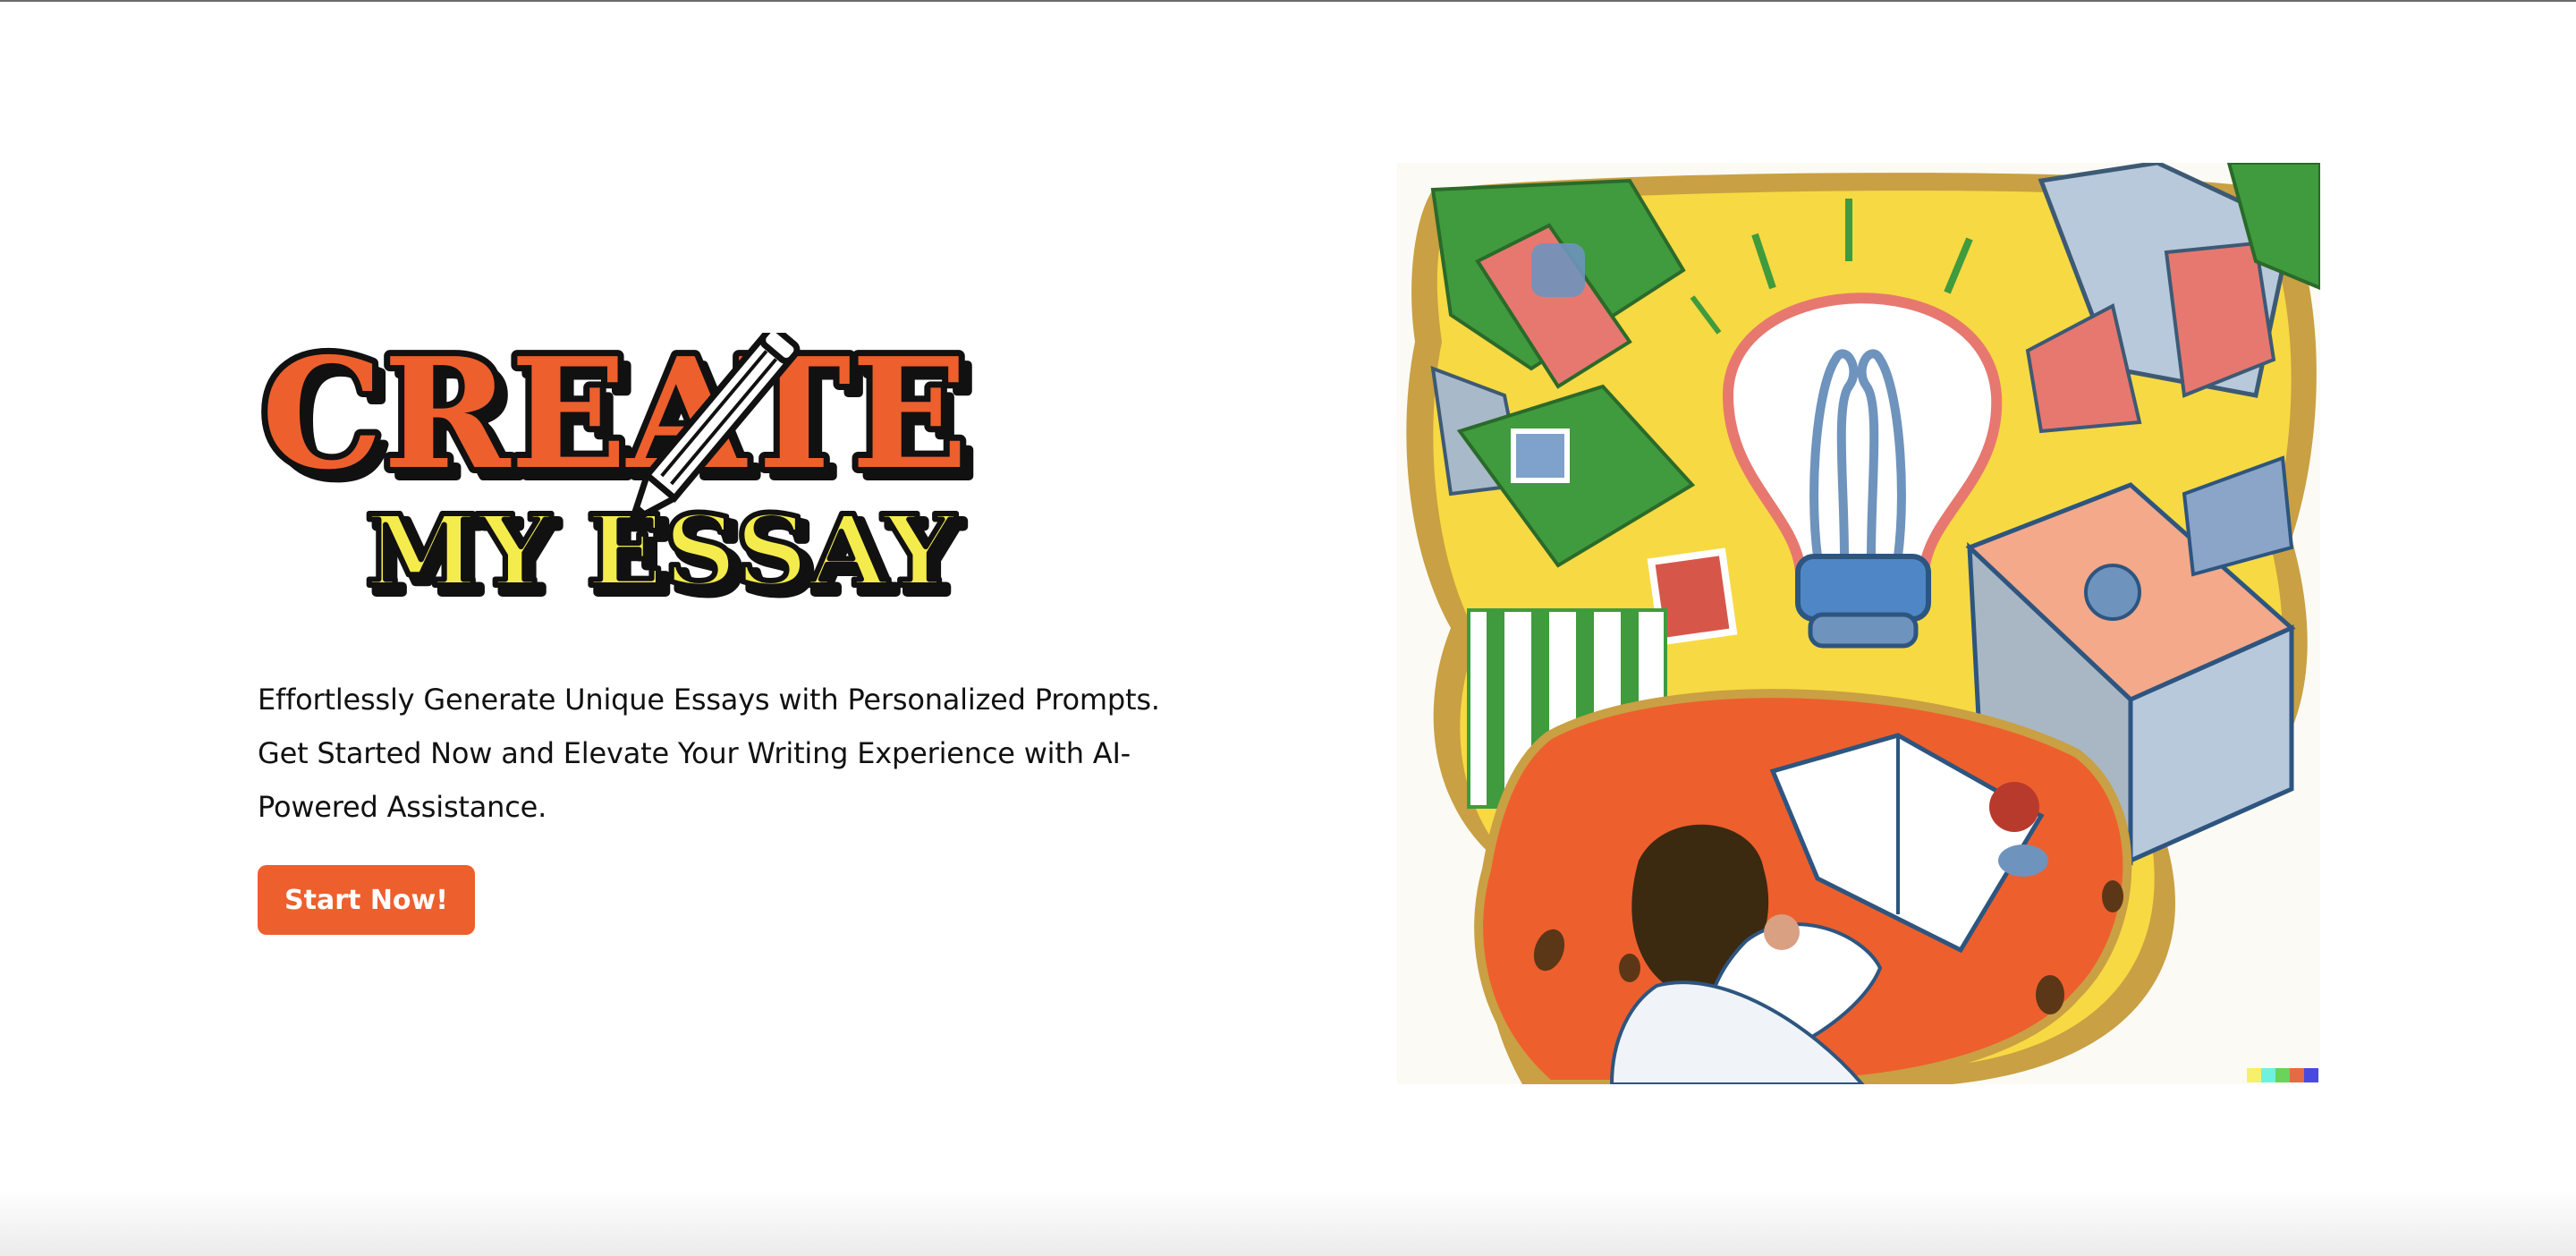 This screenshot has width=2576, height=1256. What do you see at coordinates (1288, 1) in the screenshot?
I see `window-top-border` at bounding box center [1288, 1].